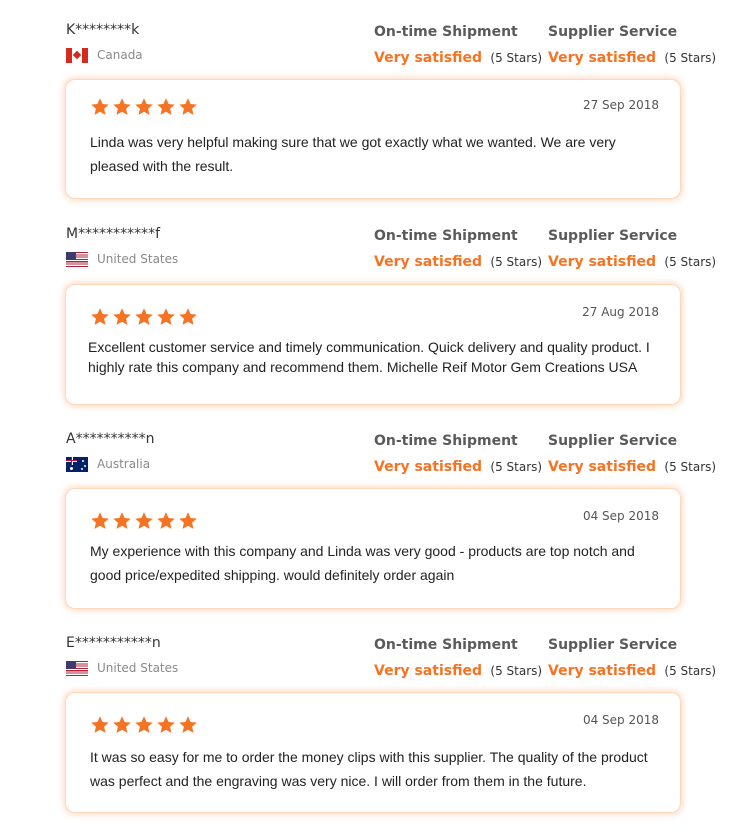  Describe the element at coordinates (124, 464) in the screenshot. I see `country-name: Australia` at that location.